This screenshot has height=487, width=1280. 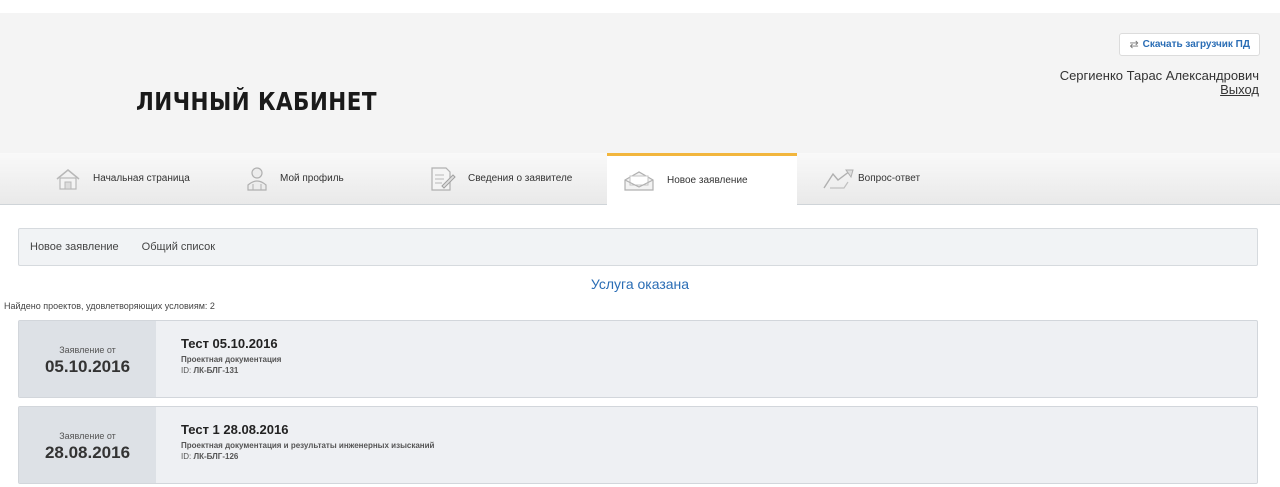 I want to click on breadcrumb-general-list: Общий список, so click(x=178, y=247).